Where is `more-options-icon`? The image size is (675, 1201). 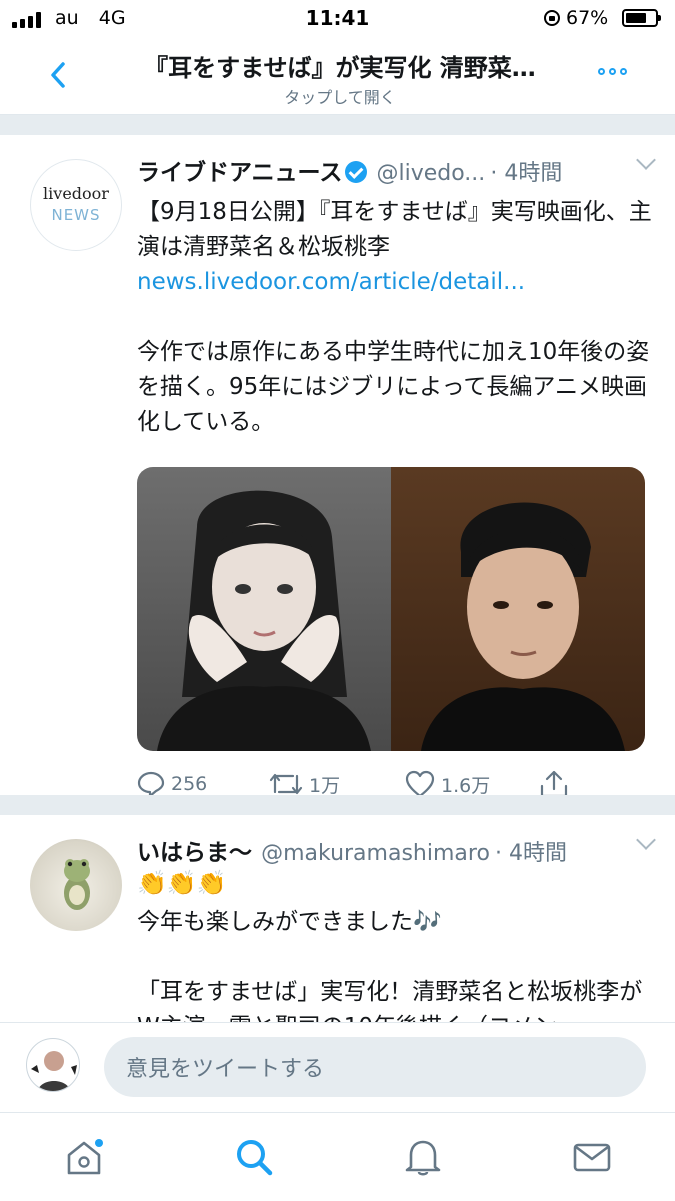 more-options-icon is located at coordinates (612, 71).